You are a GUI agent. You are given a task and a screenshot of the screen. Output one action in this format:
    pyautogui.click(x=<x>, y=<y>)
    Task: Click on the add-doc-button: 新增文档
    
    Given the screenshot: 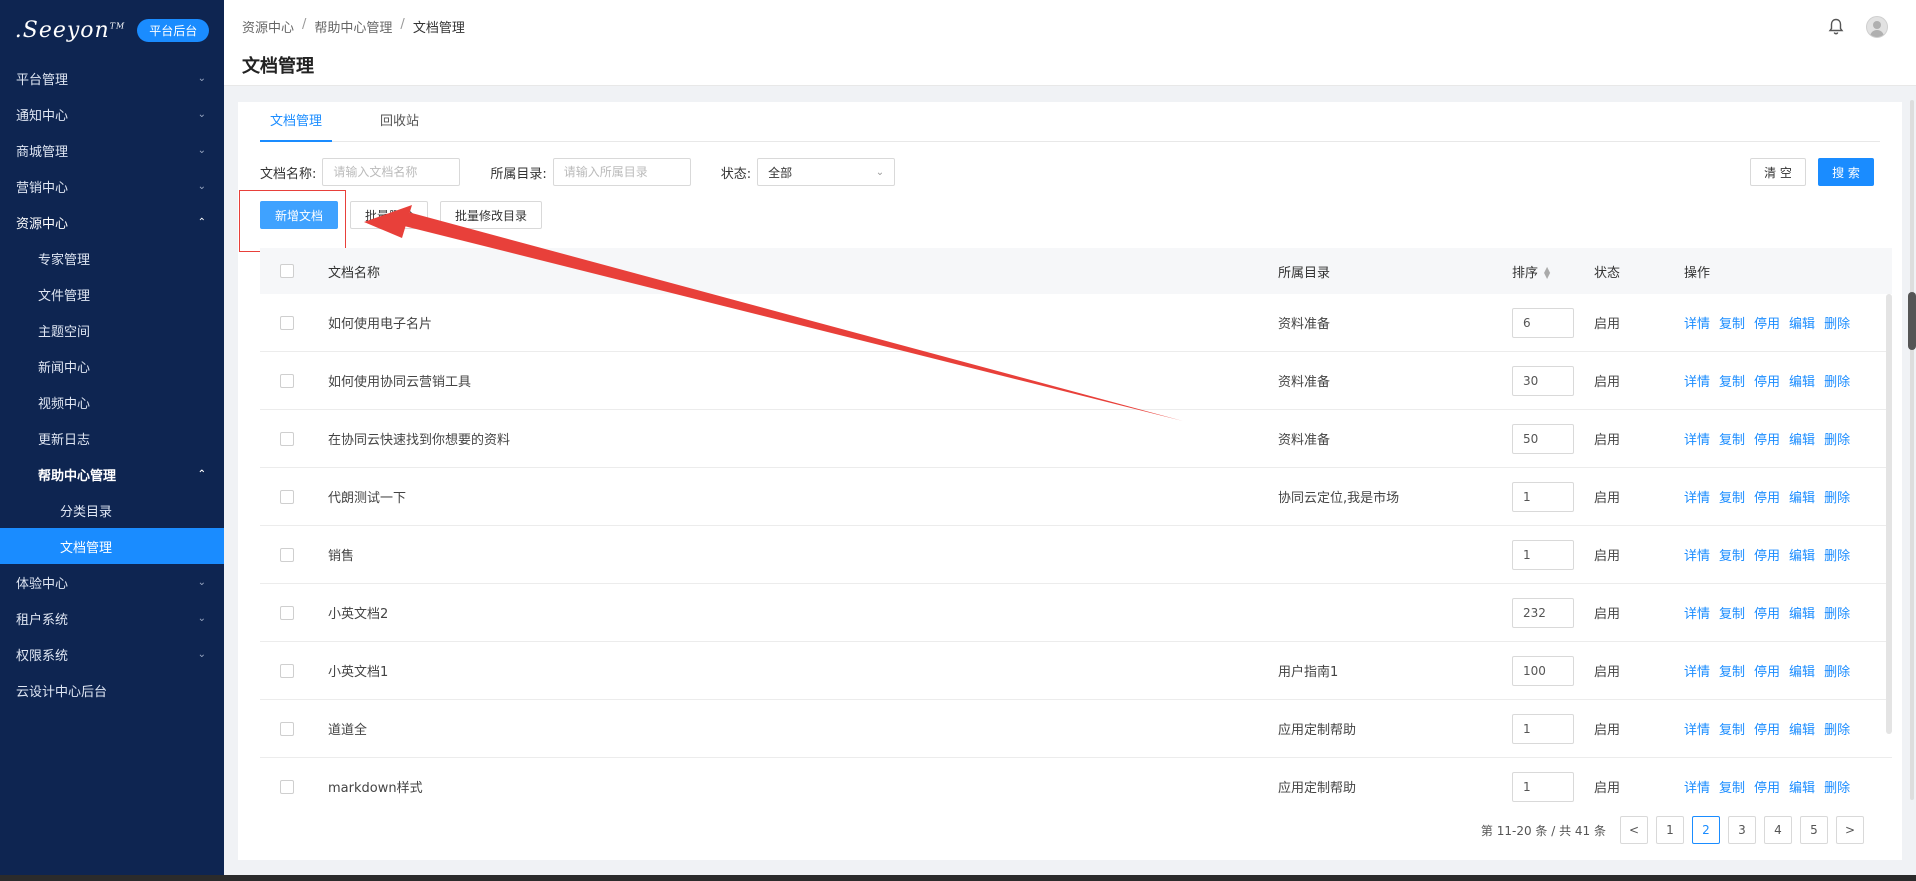 What is the action you would take?
    pyautogui.click(x=299, y=215)
    